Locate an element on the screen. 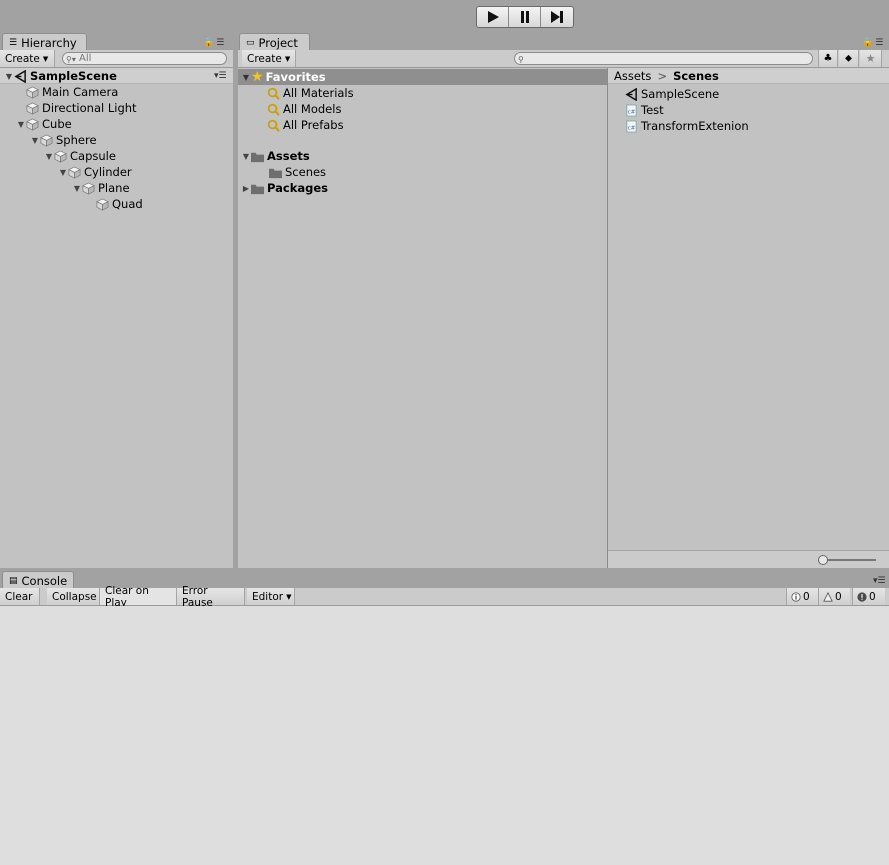  favorites-item: All Models is located at coordinates (304, 109).